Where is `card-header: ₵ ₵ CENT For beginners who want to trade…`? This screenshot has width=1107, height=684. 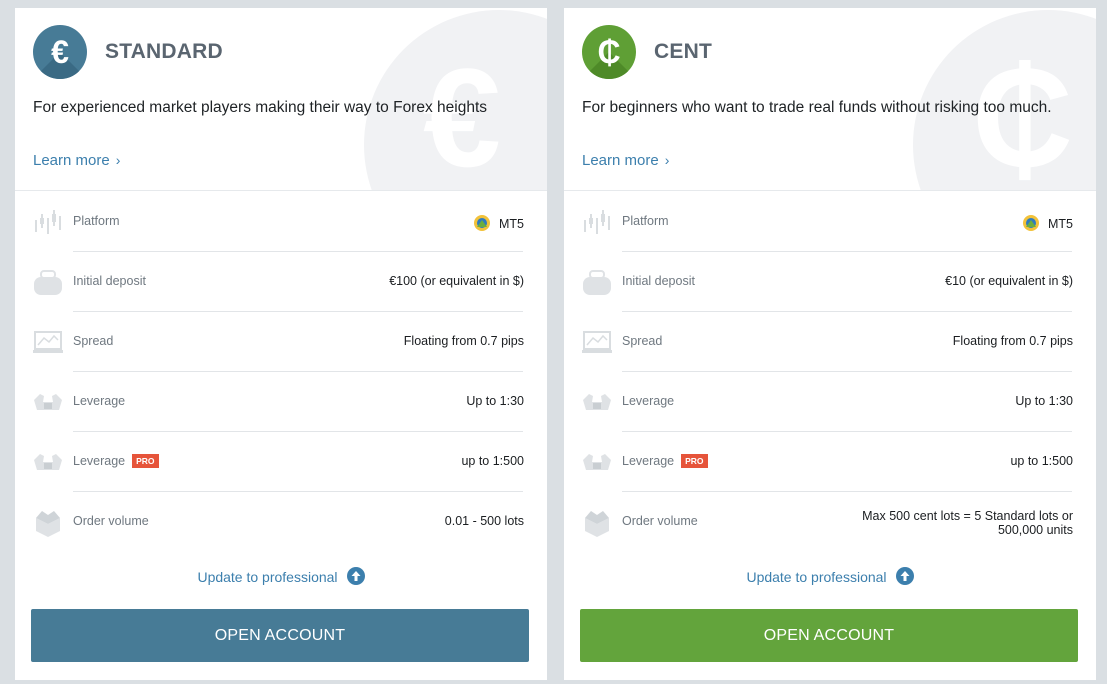
card-header: ₵ ₵ CENT For beginners who want to trade… is located at coordinates (830, 99).